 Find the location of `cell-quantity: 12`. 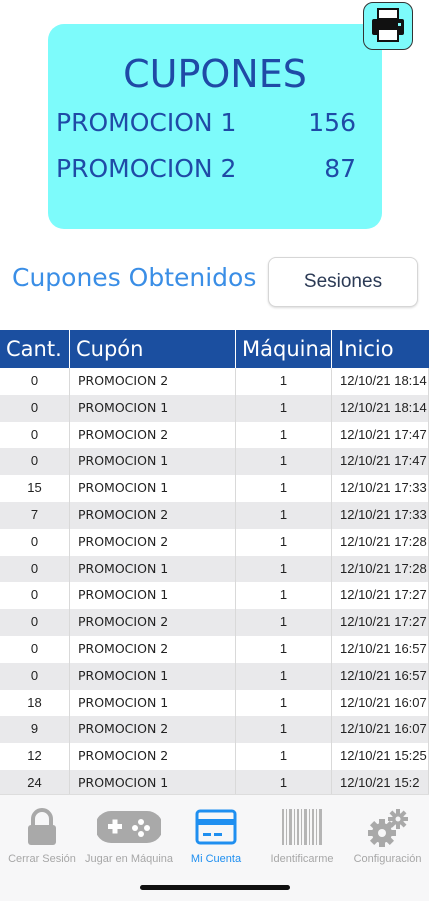

cell-quantity: 12 is located at coordinates (35, 756).